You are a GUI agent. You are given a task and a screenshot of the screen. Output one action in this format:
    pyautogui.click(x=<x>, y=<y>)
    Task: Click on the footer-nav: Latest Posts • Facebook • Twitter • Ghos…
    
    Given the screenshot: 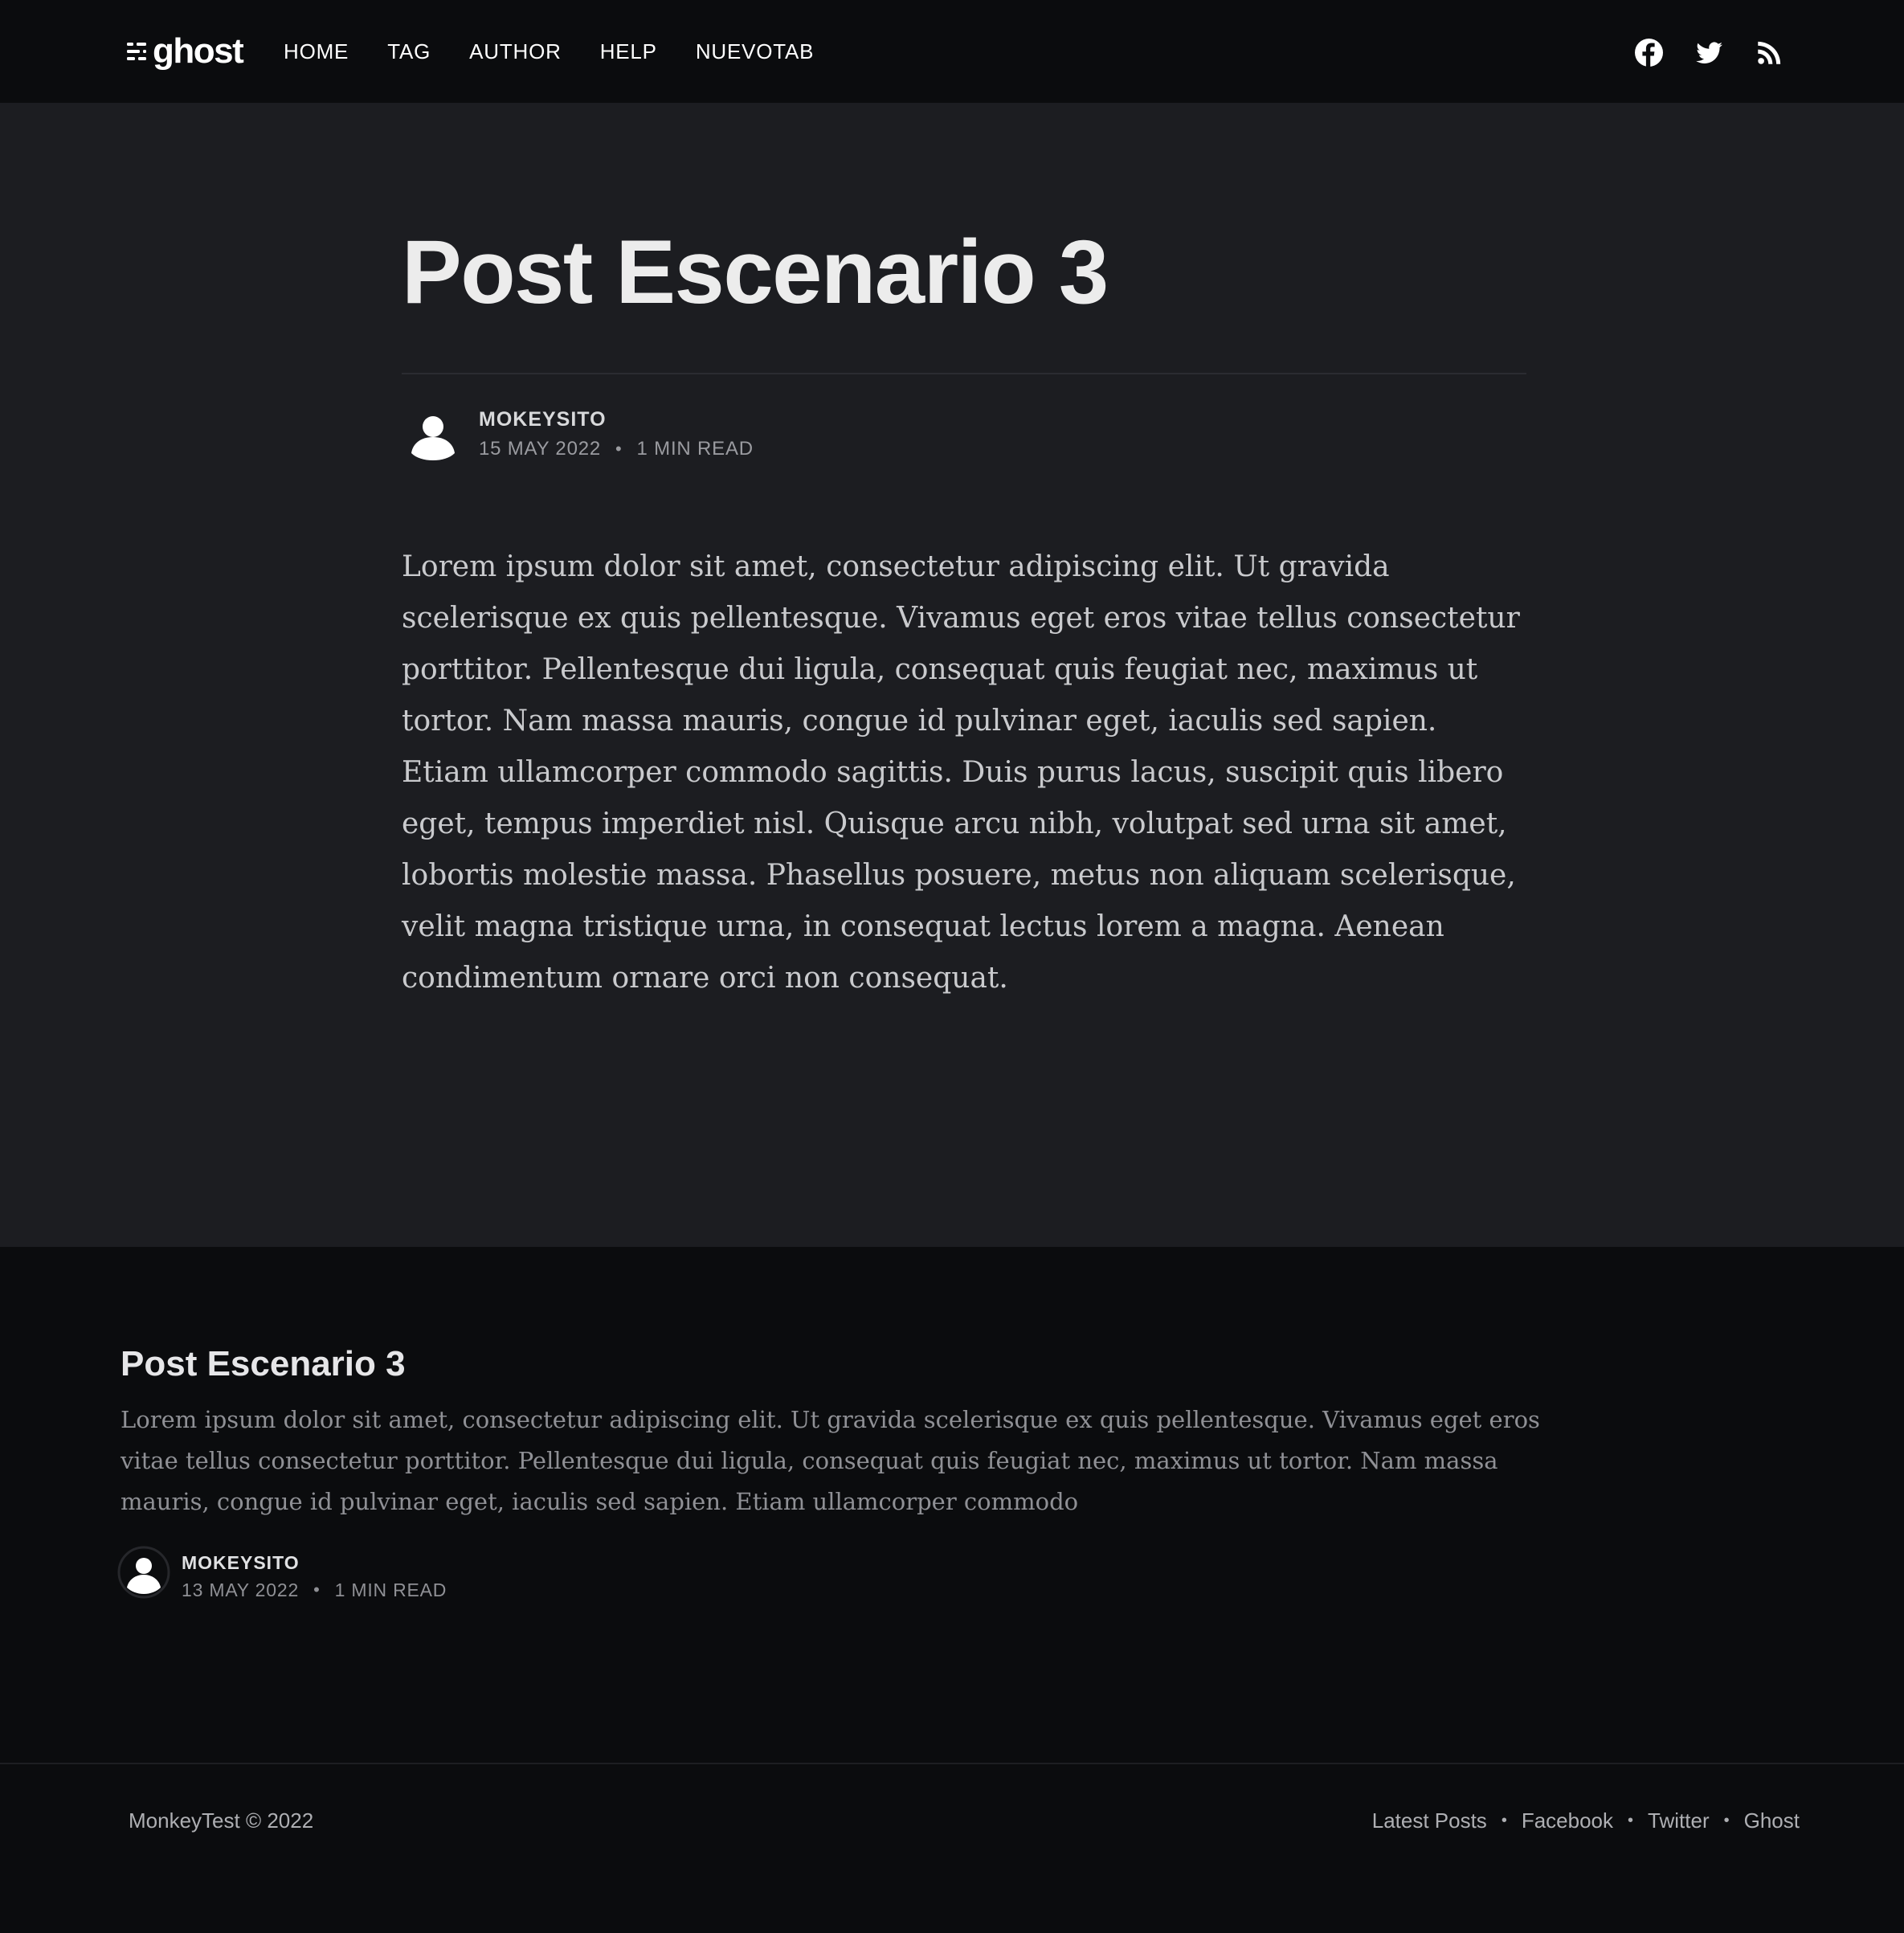 What is the action you would take?
    pyautogui.click(x=1586, y=1820)
    